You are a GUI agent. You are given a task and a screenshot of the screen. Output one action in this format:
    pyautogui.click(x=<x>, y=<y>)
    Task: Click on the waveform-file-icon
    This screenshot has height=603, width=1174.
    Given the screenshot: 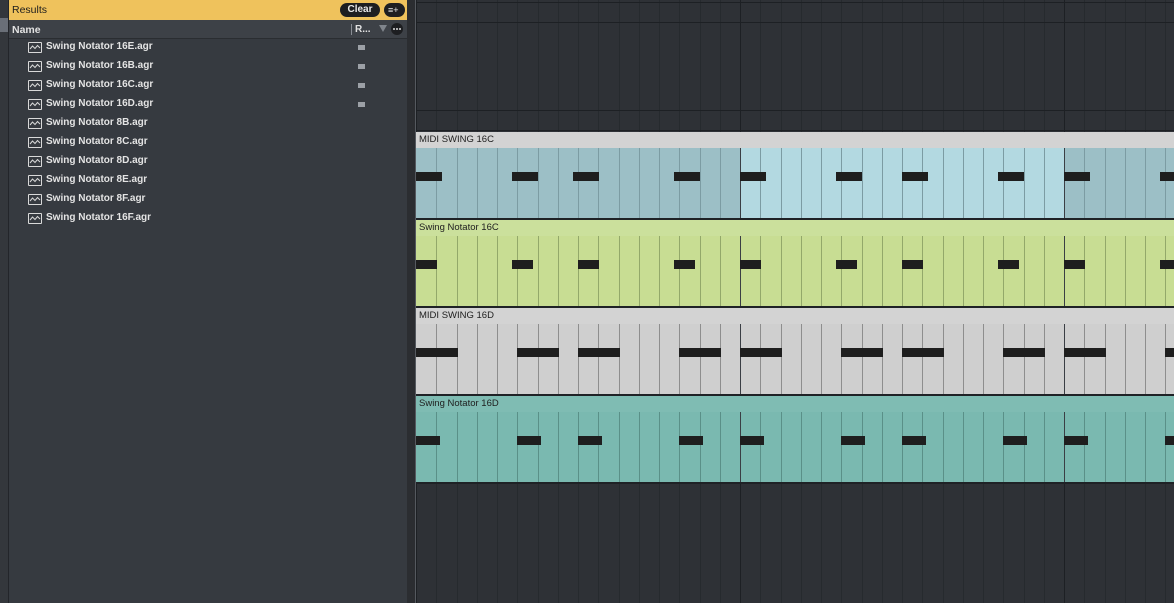 What is the action you would take?
    pyautogui.click(x=35, y=180)
    